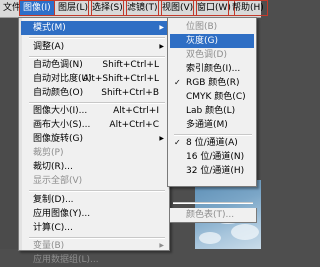 The width and height of the screenshot is (320, 267). What do you see at coordinates (206, 55) in the screenshot?
I see `menu-item-label: 双色调(D)` at bounding box center [206, 55].